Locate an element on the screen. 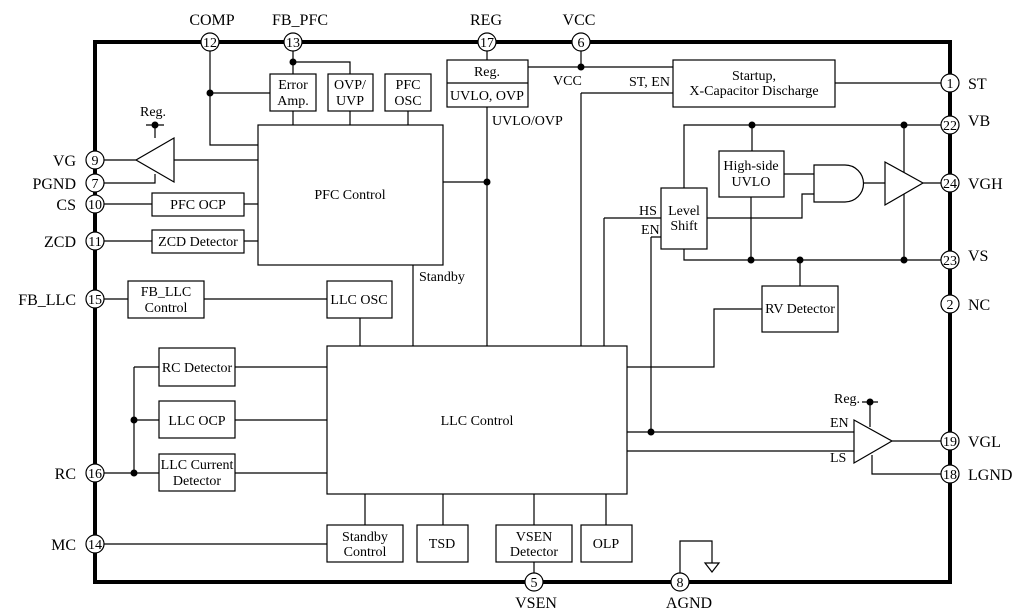 This screenshot has height=616, width=1022. svg-text: ZCD is located at coordinates (60, 242).